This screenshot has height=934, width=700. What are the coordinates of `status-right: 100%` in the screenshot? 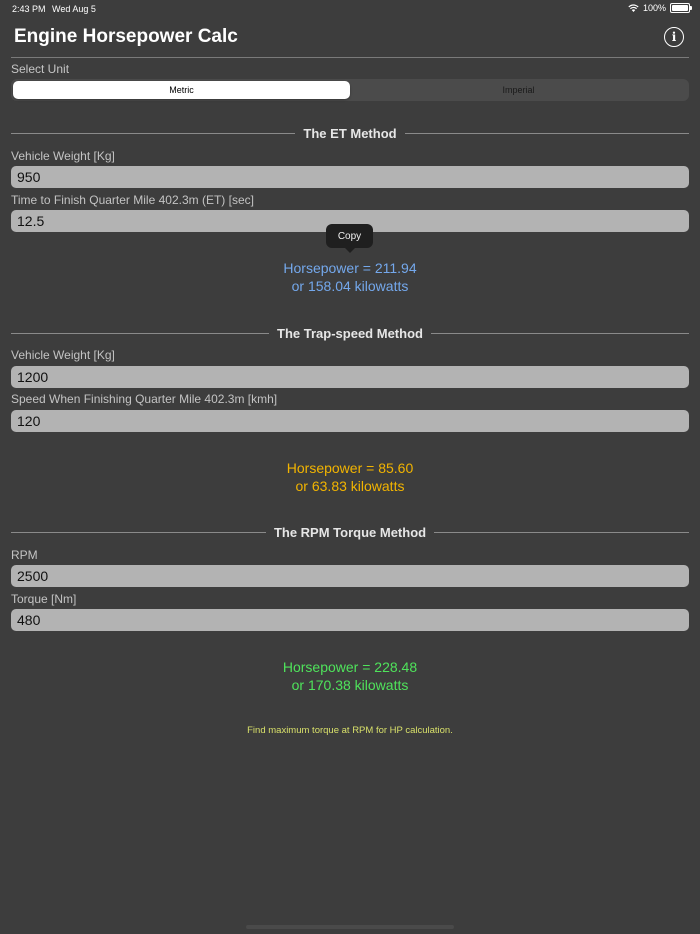 It's located at (660, 8).